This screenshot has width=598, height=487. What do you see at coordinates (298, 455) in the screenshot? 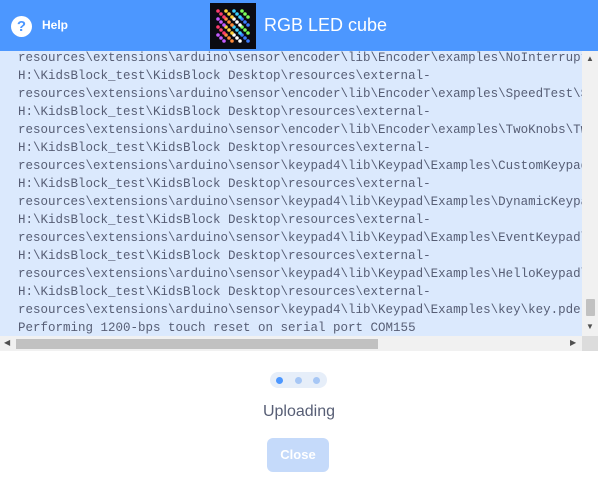
I see `close-button: Close` at bounding box center [298, 455].